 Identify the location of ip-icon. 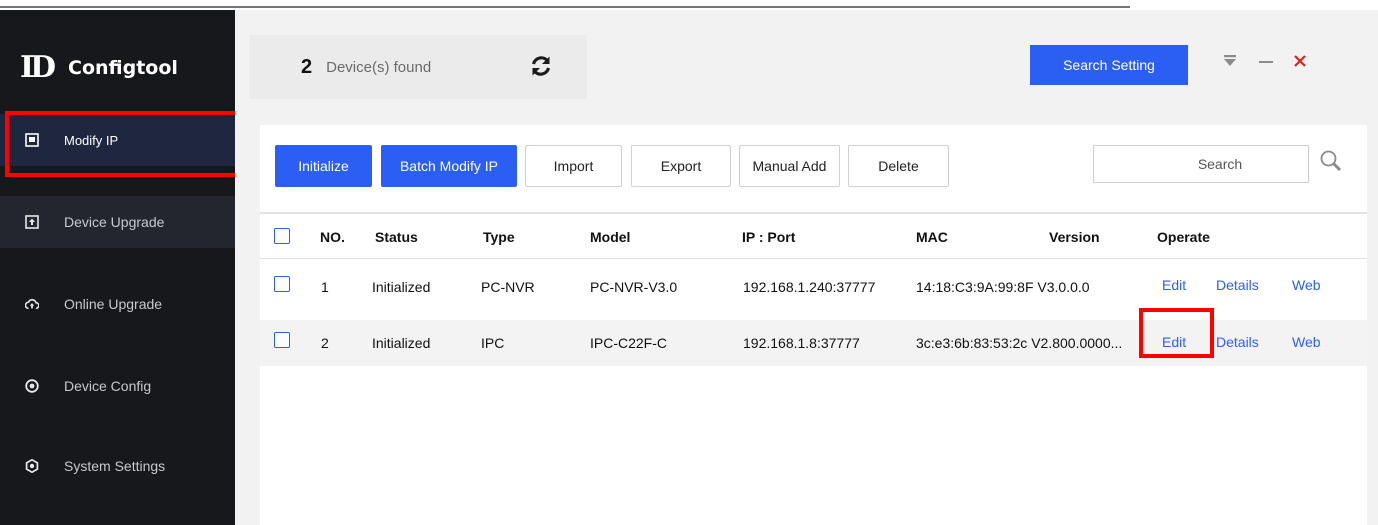
(32, 140).